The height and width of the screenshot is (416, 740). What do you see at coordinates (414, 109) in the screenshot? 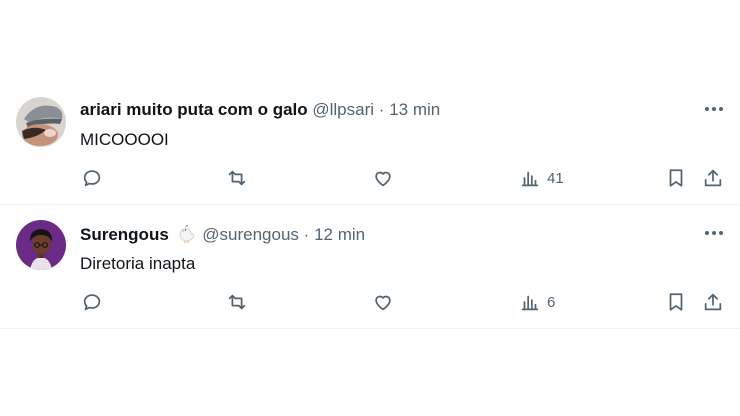
I see `timestamp: 13 min` at bounding box center [414, 109].